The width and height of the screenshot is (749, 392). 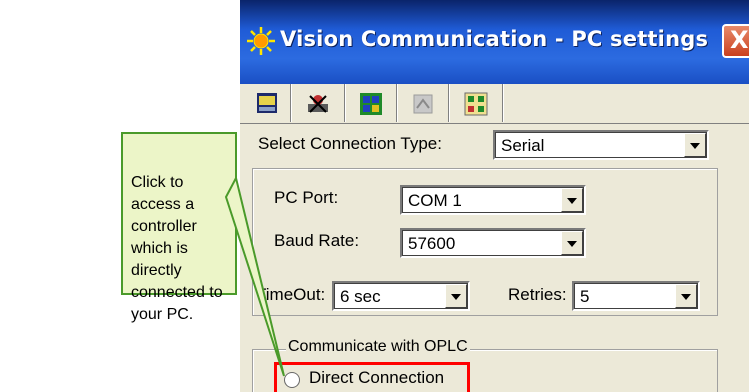 What do you see at coordinates (493, 200) in the screenshot?
I see `pc-port-select: COM 1` at bounding box center [493, 200].